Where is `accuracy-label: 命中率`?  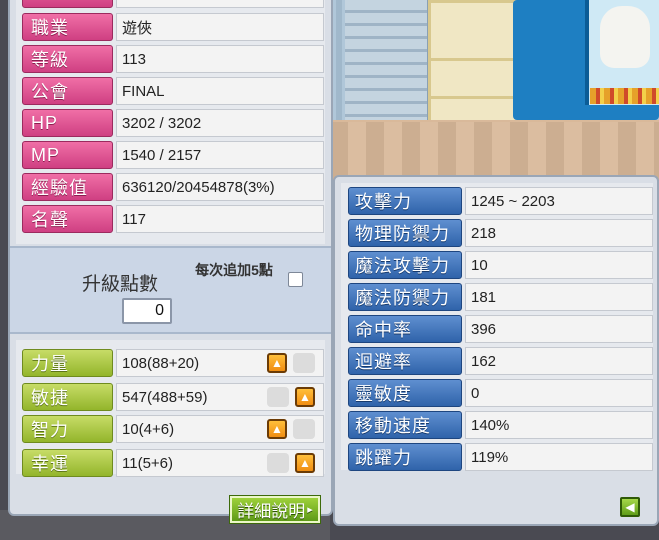
accuracy-label: 命中率 is located at coordinates (405, 329).